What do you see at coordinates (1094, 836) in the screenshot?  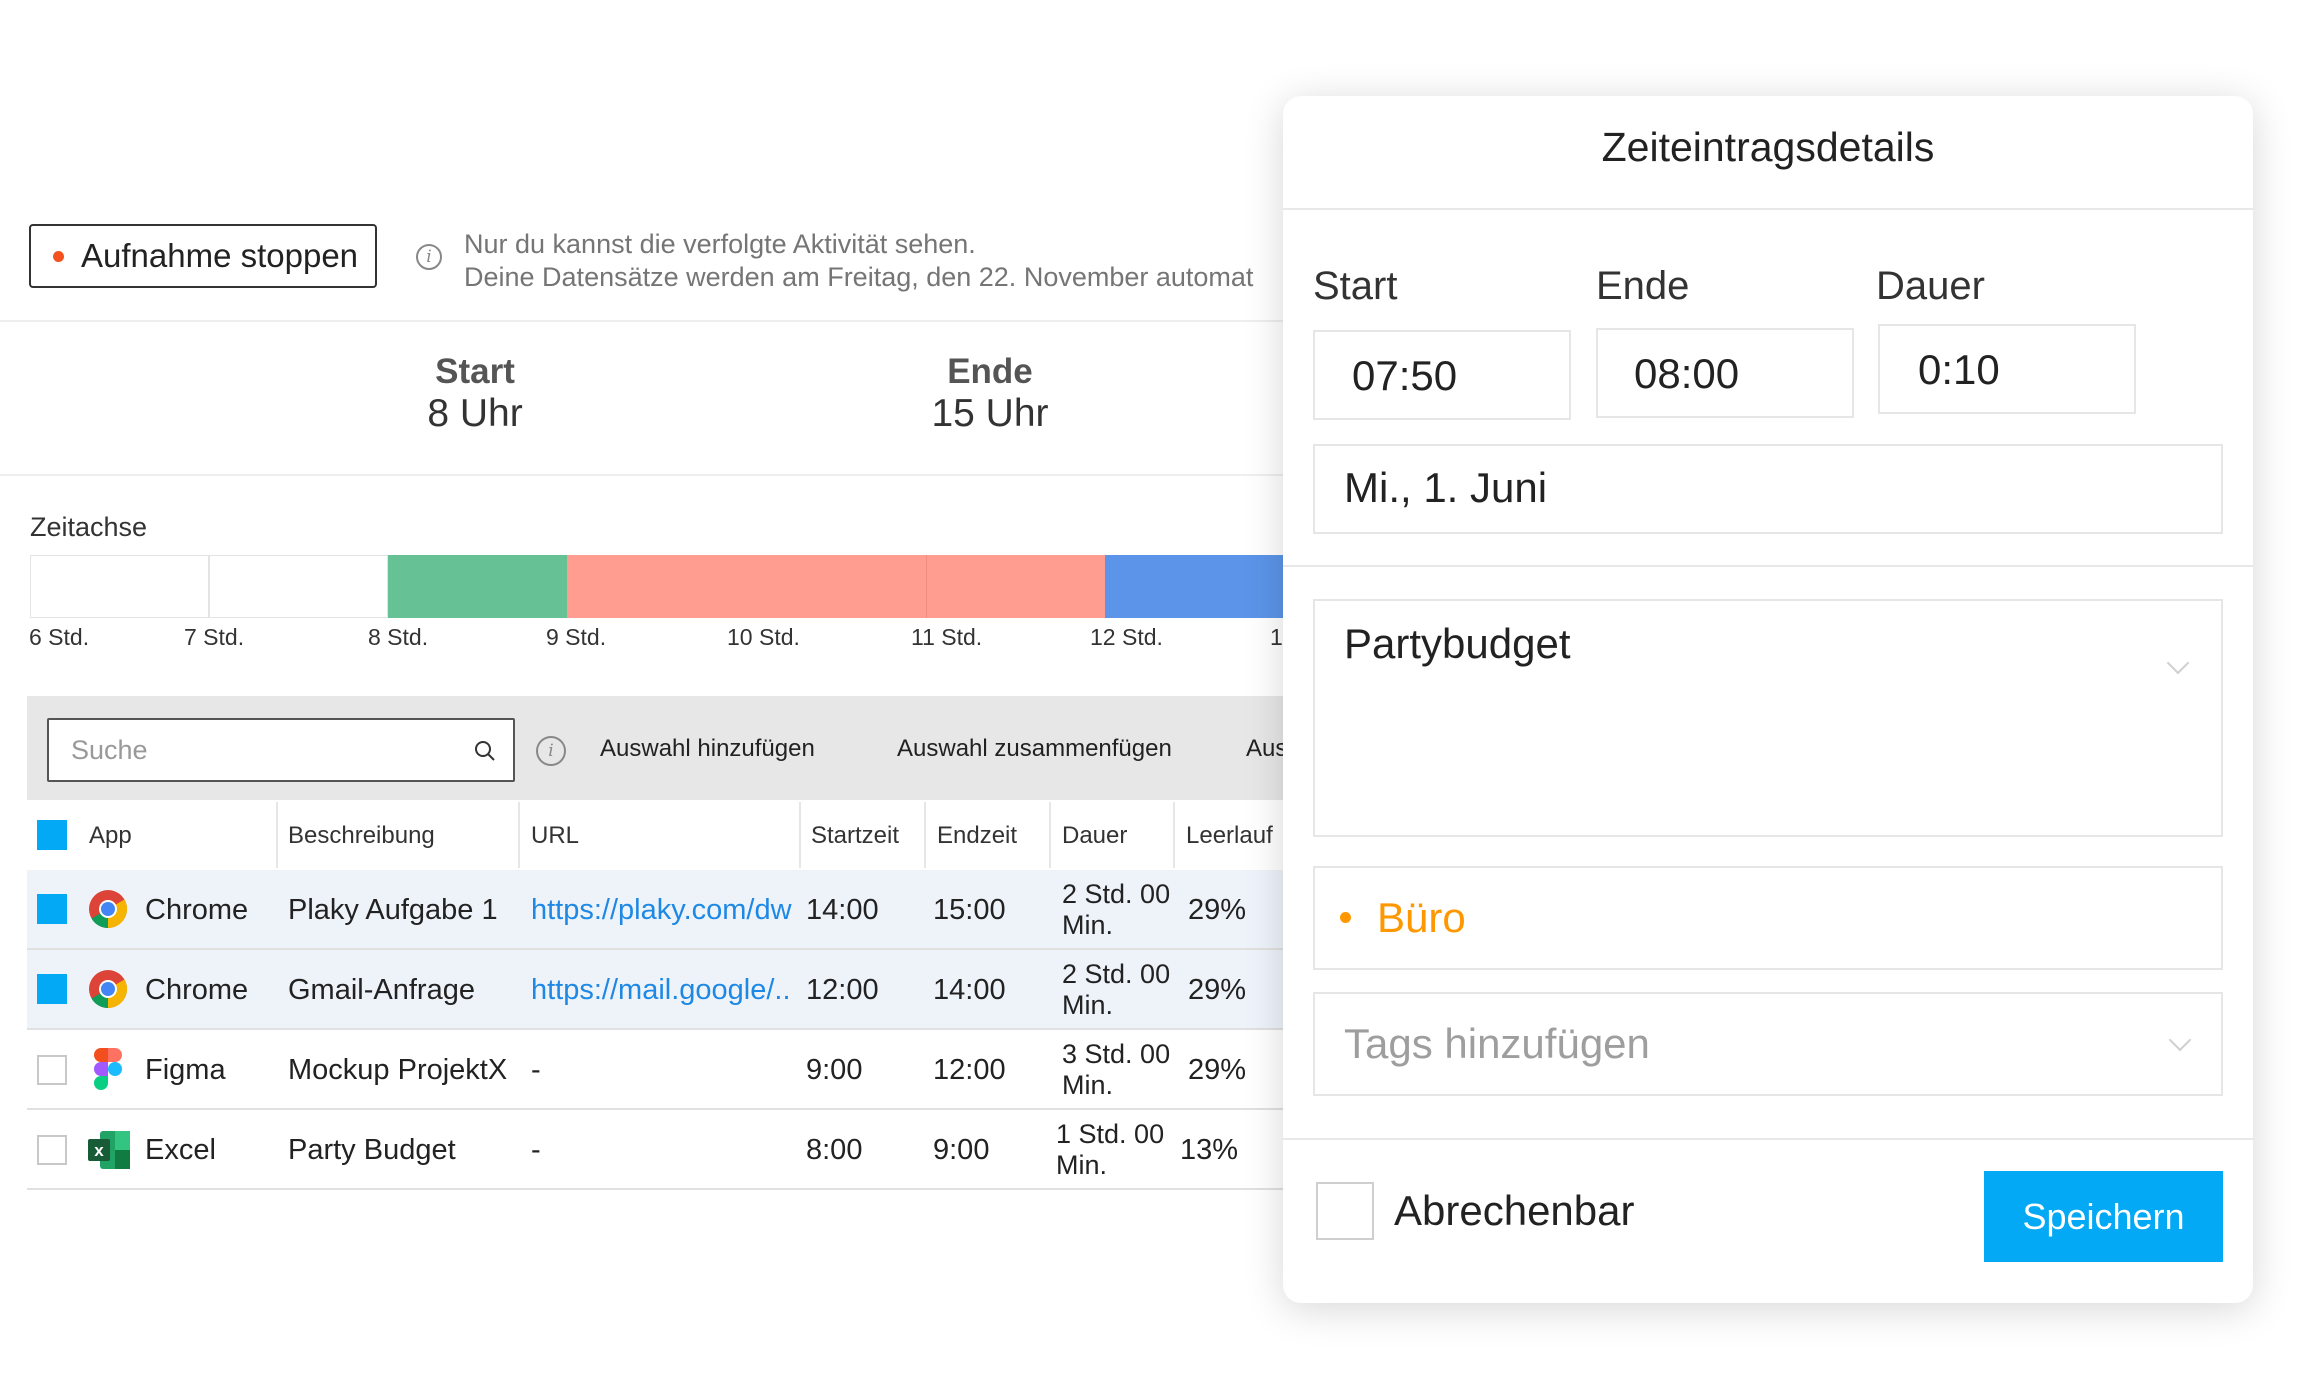 I see `column-header-duration: Dauer` at bounding box center [1094, 836].